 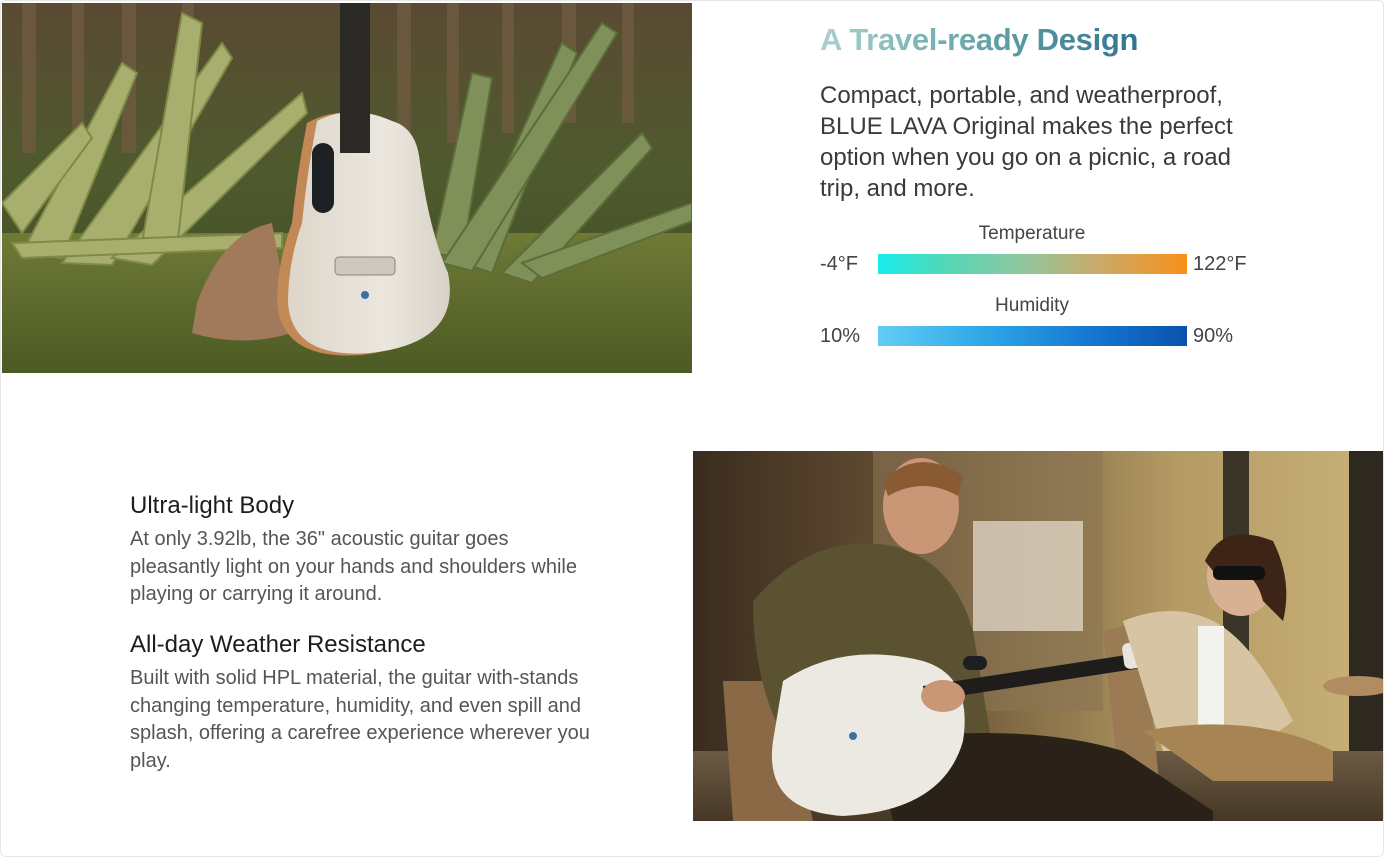 What do you see at coordinates (1032, 305) in the screenshot?
I see `humidity-label: Humidity` at bounding box center [1032, 305].